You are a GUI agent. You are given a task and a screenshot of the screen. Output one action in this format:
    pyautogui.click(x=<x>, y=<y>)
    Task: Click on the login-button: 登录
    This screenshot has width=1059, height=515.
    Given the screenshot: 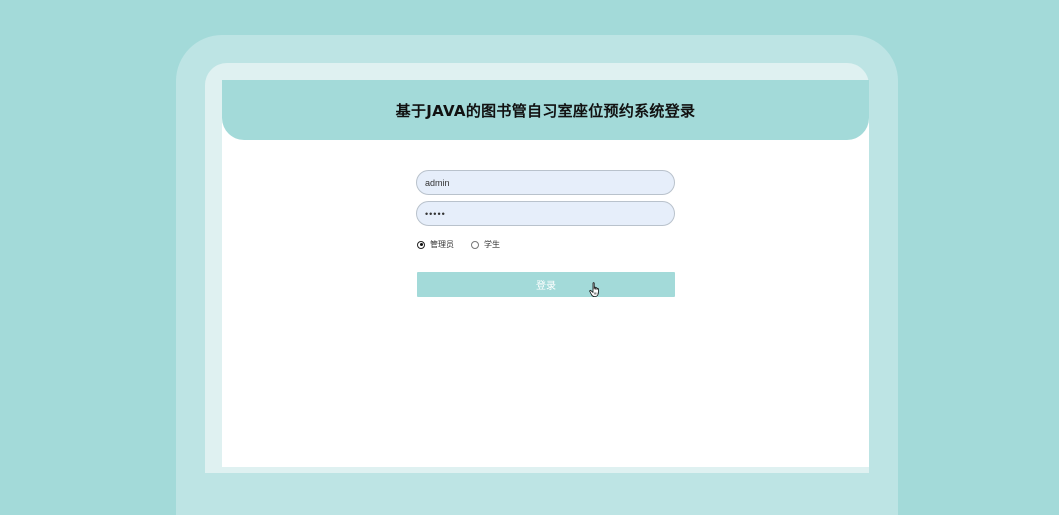 What is the action you would take?
    pyautogui.click(x=546, y=284)
    